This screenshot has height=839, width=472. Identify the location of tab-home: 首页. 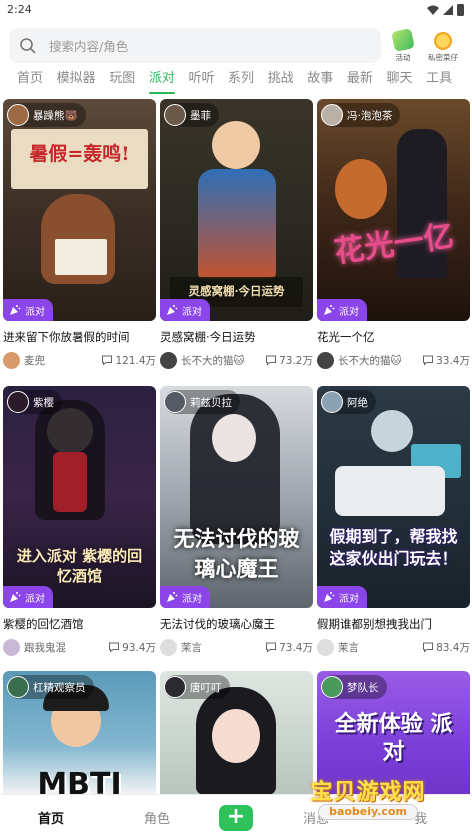
(30, 81).